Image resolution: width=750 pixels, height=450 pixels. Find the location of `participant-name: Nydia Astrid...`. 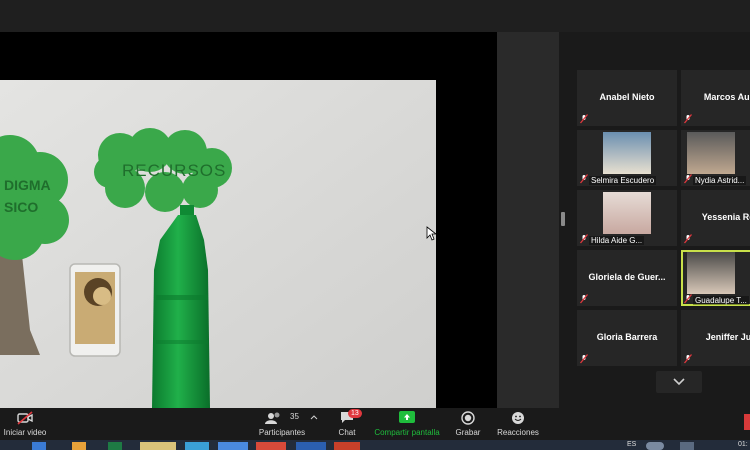

participant-name: Nydia Astrid... is located at coordinates (720, 180).